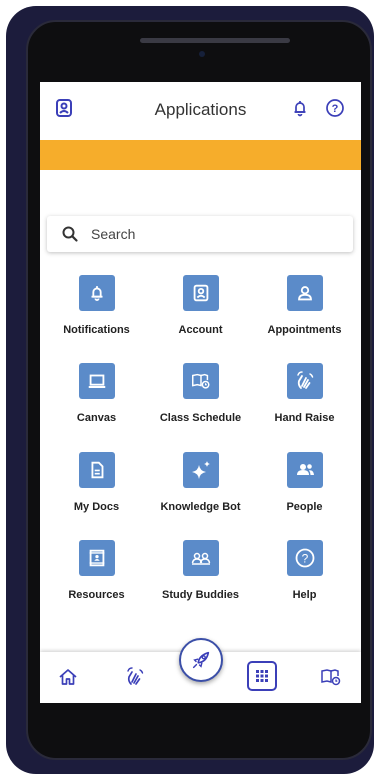 The width and height of the screenshot is (376, 778). Describe the element at coordinates (70, 234) in the screenshot. I see `search-icon` at that location.